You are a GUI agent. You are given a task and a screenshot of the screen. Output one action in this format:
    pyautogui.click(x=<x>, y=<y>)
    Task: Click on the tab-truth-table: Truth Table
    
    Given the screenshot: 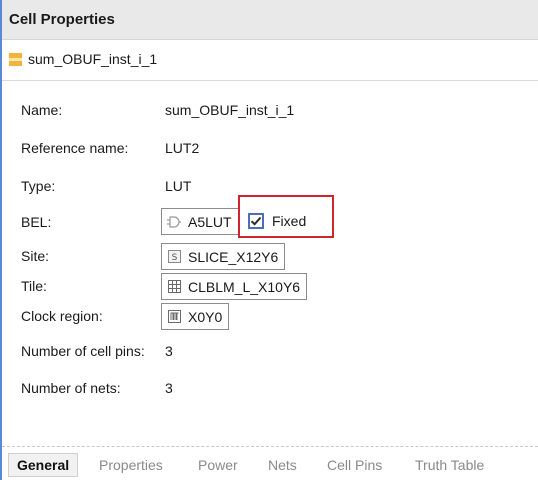 What is the action you would take?
    pyautogui.click(x=449, y=465)
    